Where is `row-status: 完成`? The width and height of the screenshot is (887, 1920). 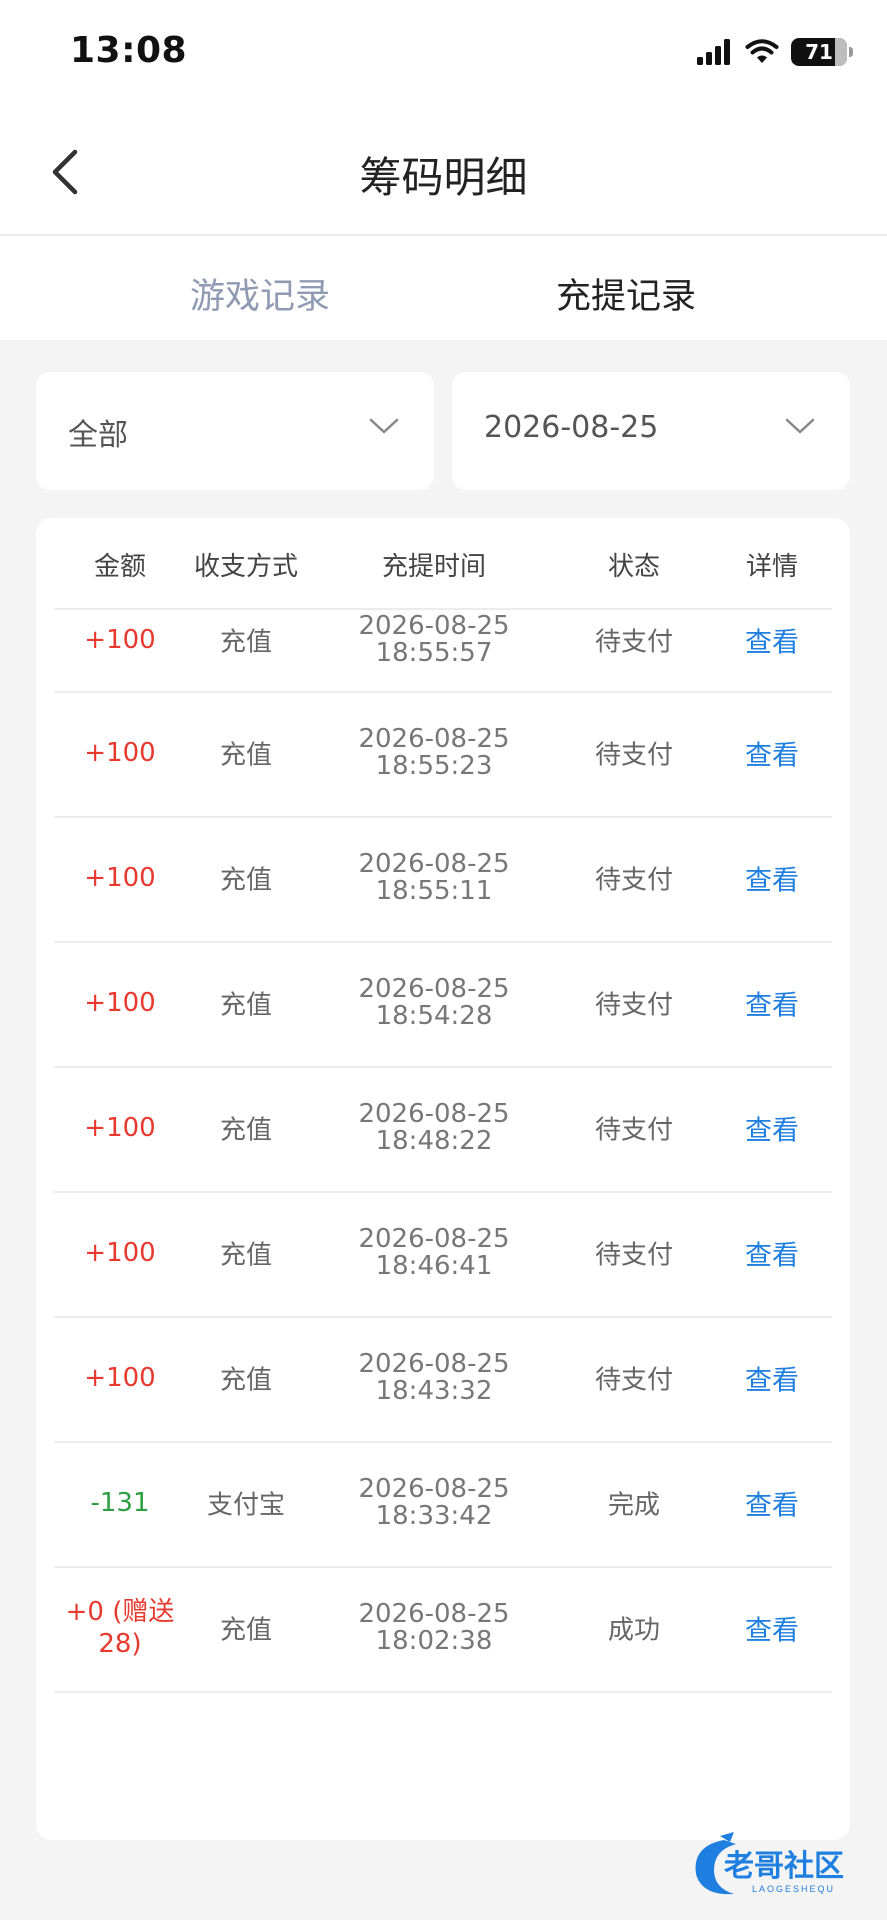
row-status: 完成 is located at coordinates (634, 1505).